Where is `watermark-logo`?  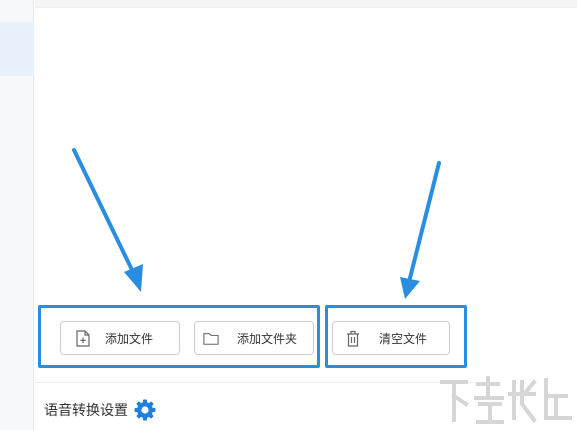
watermark-logo is located at coordinates (506, 400).